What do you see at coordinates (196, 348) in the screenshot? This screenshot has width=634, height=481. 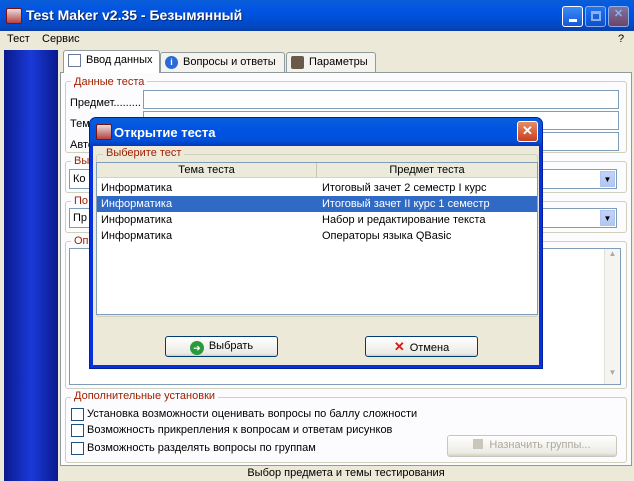 I see `arrow-right-icon: ➜` at bounding box center [196, 348].